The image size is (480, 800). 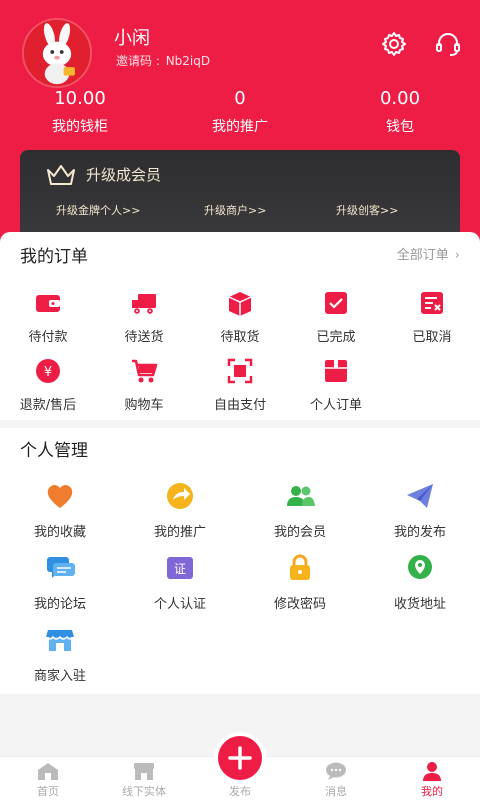 I want to click on order-pending-pickup: 待取货, so click(x=240, y=316).